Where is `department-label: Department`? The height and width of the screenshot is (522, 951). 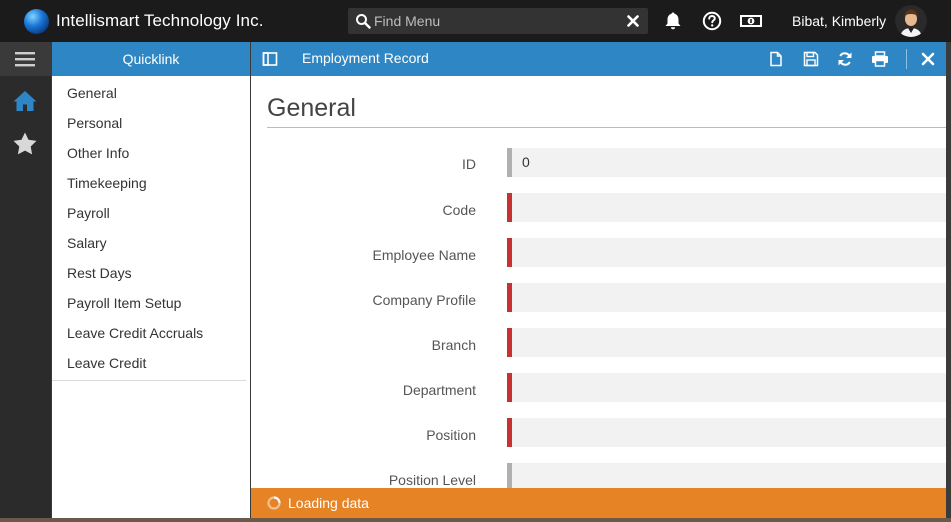 department-label: Department is located at coordinates (439, 390).